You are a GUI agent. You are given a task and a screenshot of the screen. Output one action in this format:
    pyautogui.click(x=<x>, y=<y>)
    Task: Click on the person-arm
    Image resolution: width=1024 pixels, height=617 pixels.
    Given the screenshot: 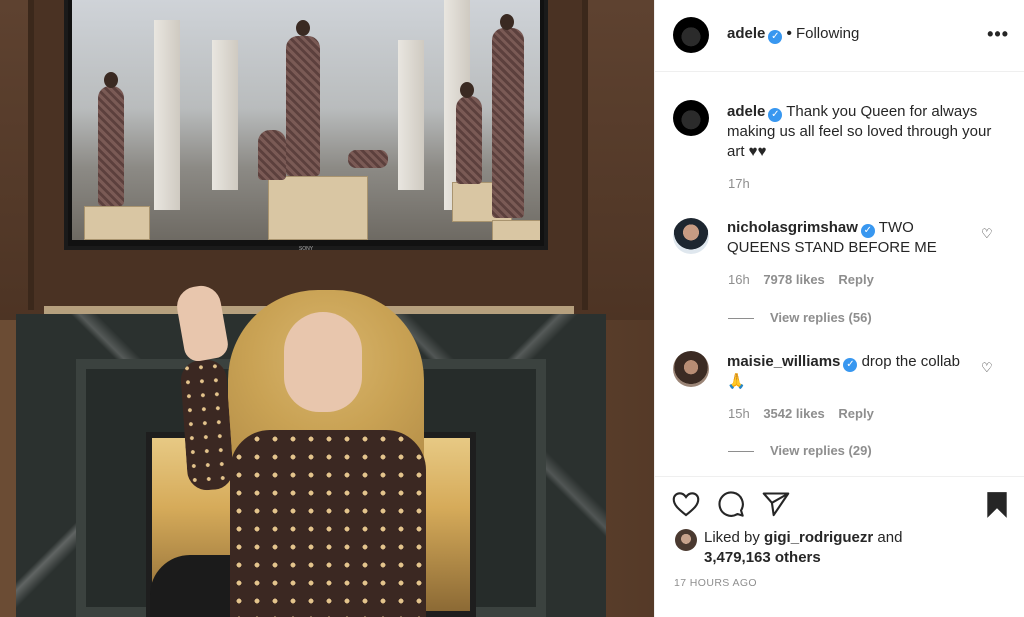 What is the action you would take?
    pyautogui.click(x=207, y=425)
    